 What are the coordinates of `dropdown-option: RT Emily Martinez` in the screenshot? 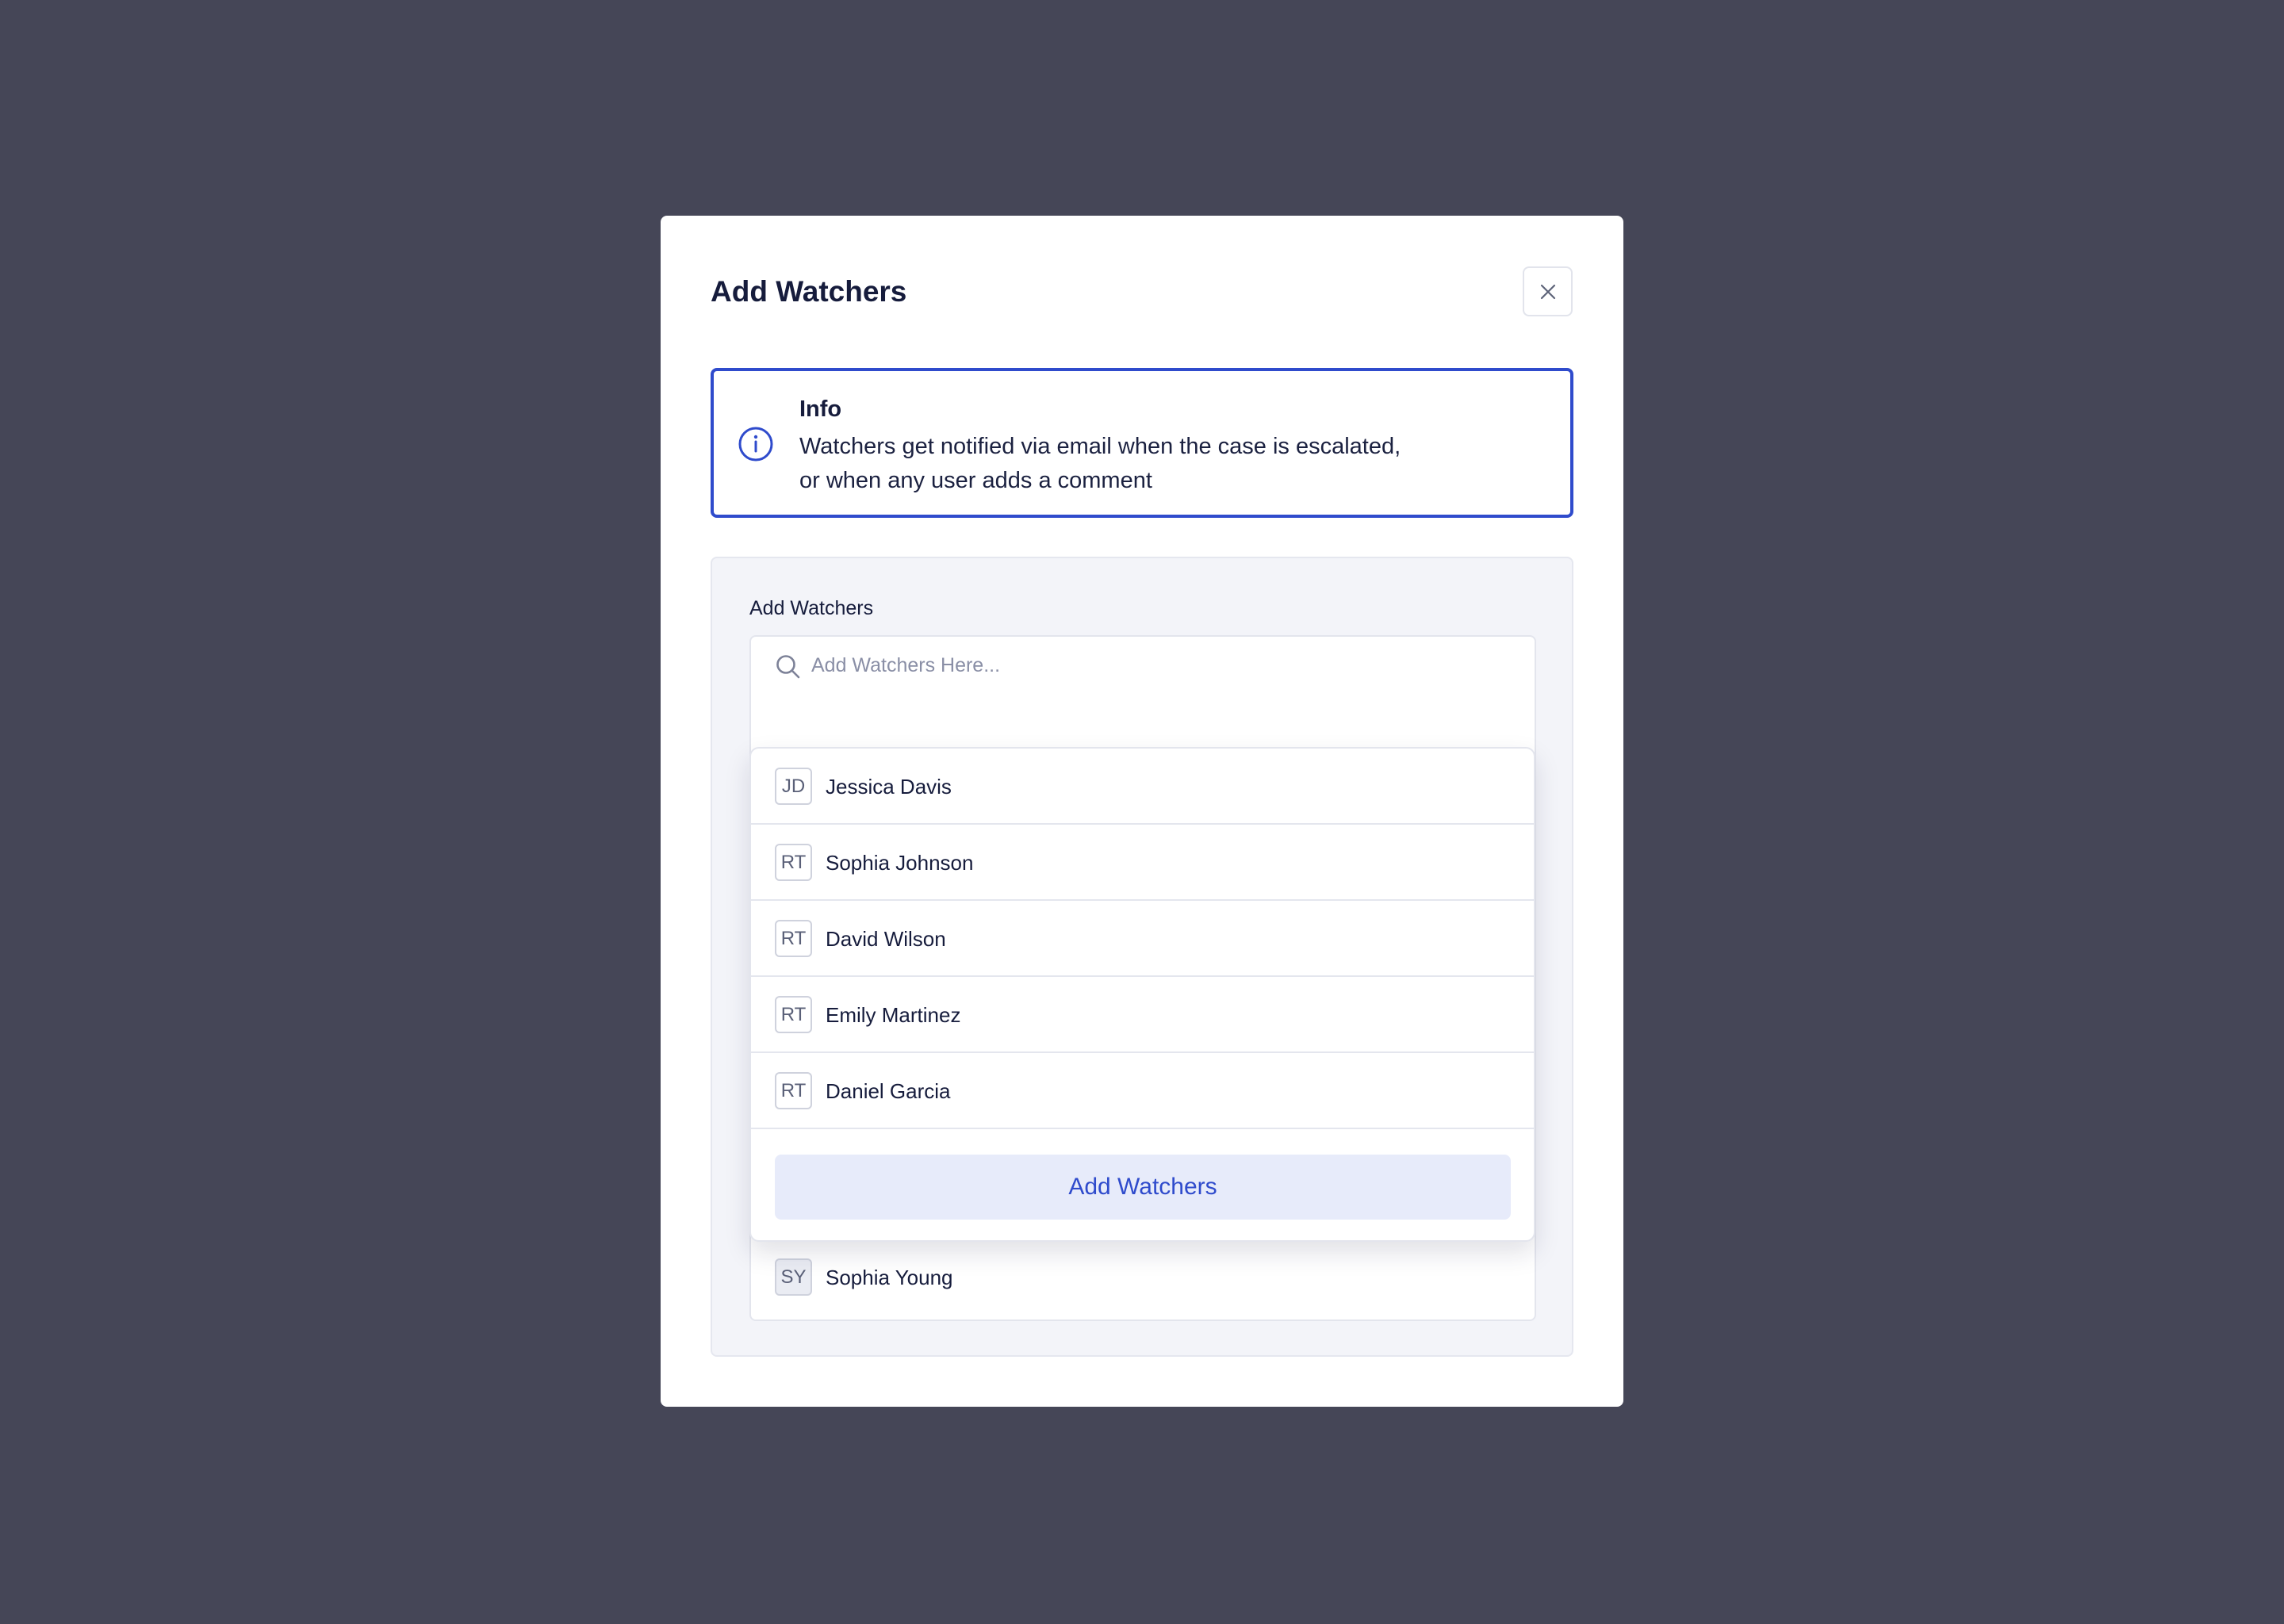 It's located at (1142, 1015).